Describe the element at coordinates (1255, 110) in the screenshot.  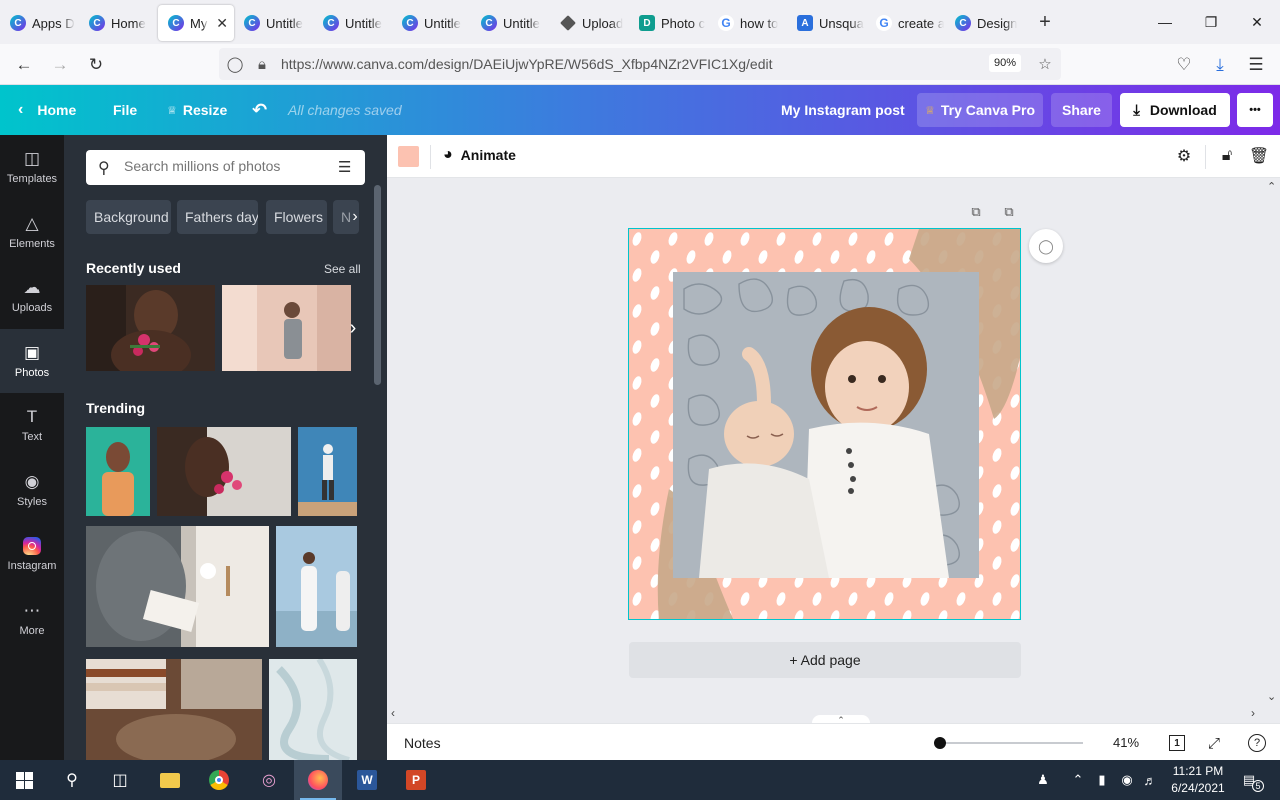
I see `more-options-button: •••` at that location.